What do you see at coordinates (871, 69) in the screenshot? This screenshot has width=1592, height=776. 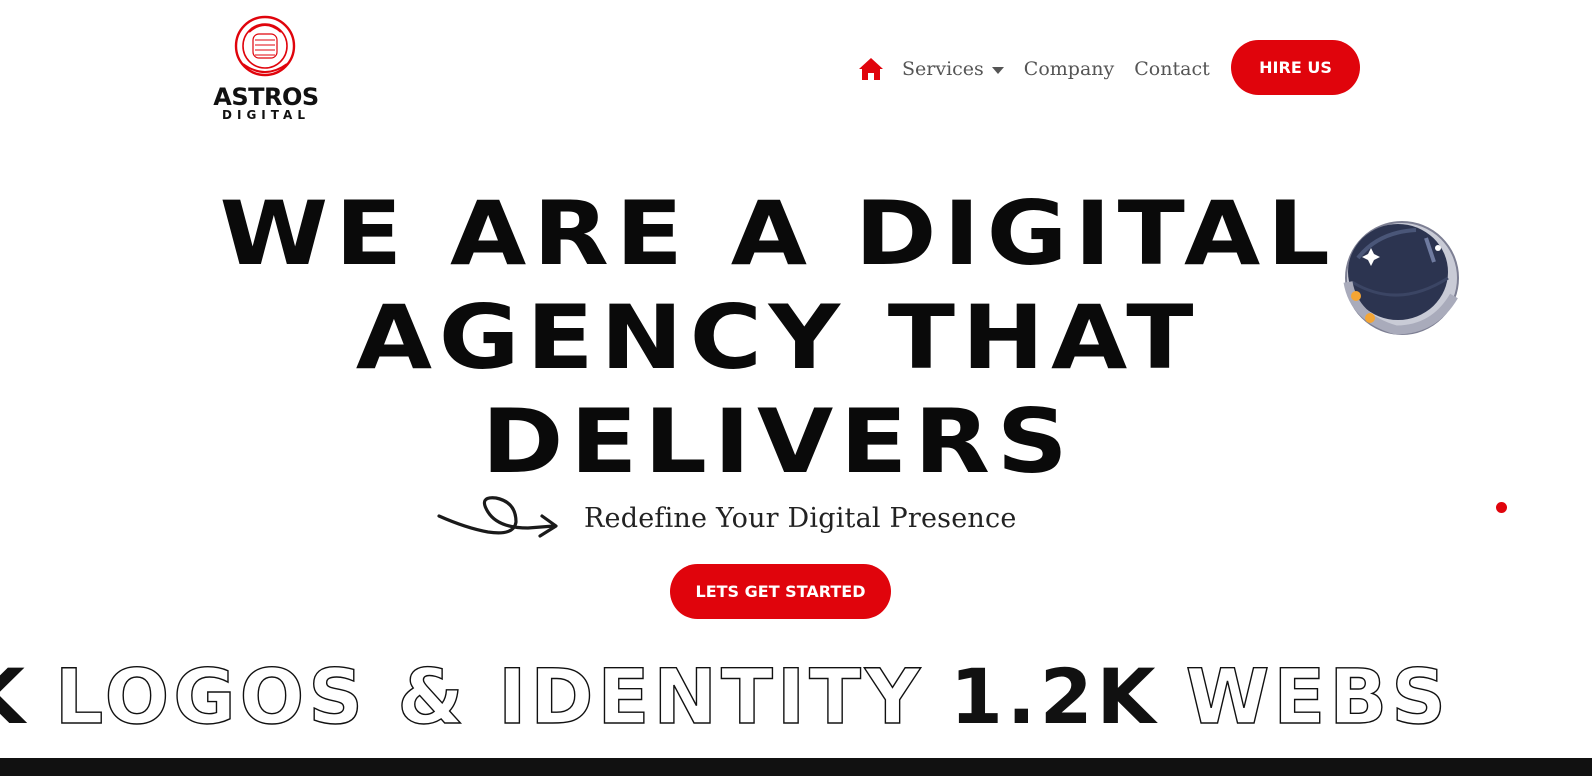 I see `home-icon` at bounding box center [871, 69].